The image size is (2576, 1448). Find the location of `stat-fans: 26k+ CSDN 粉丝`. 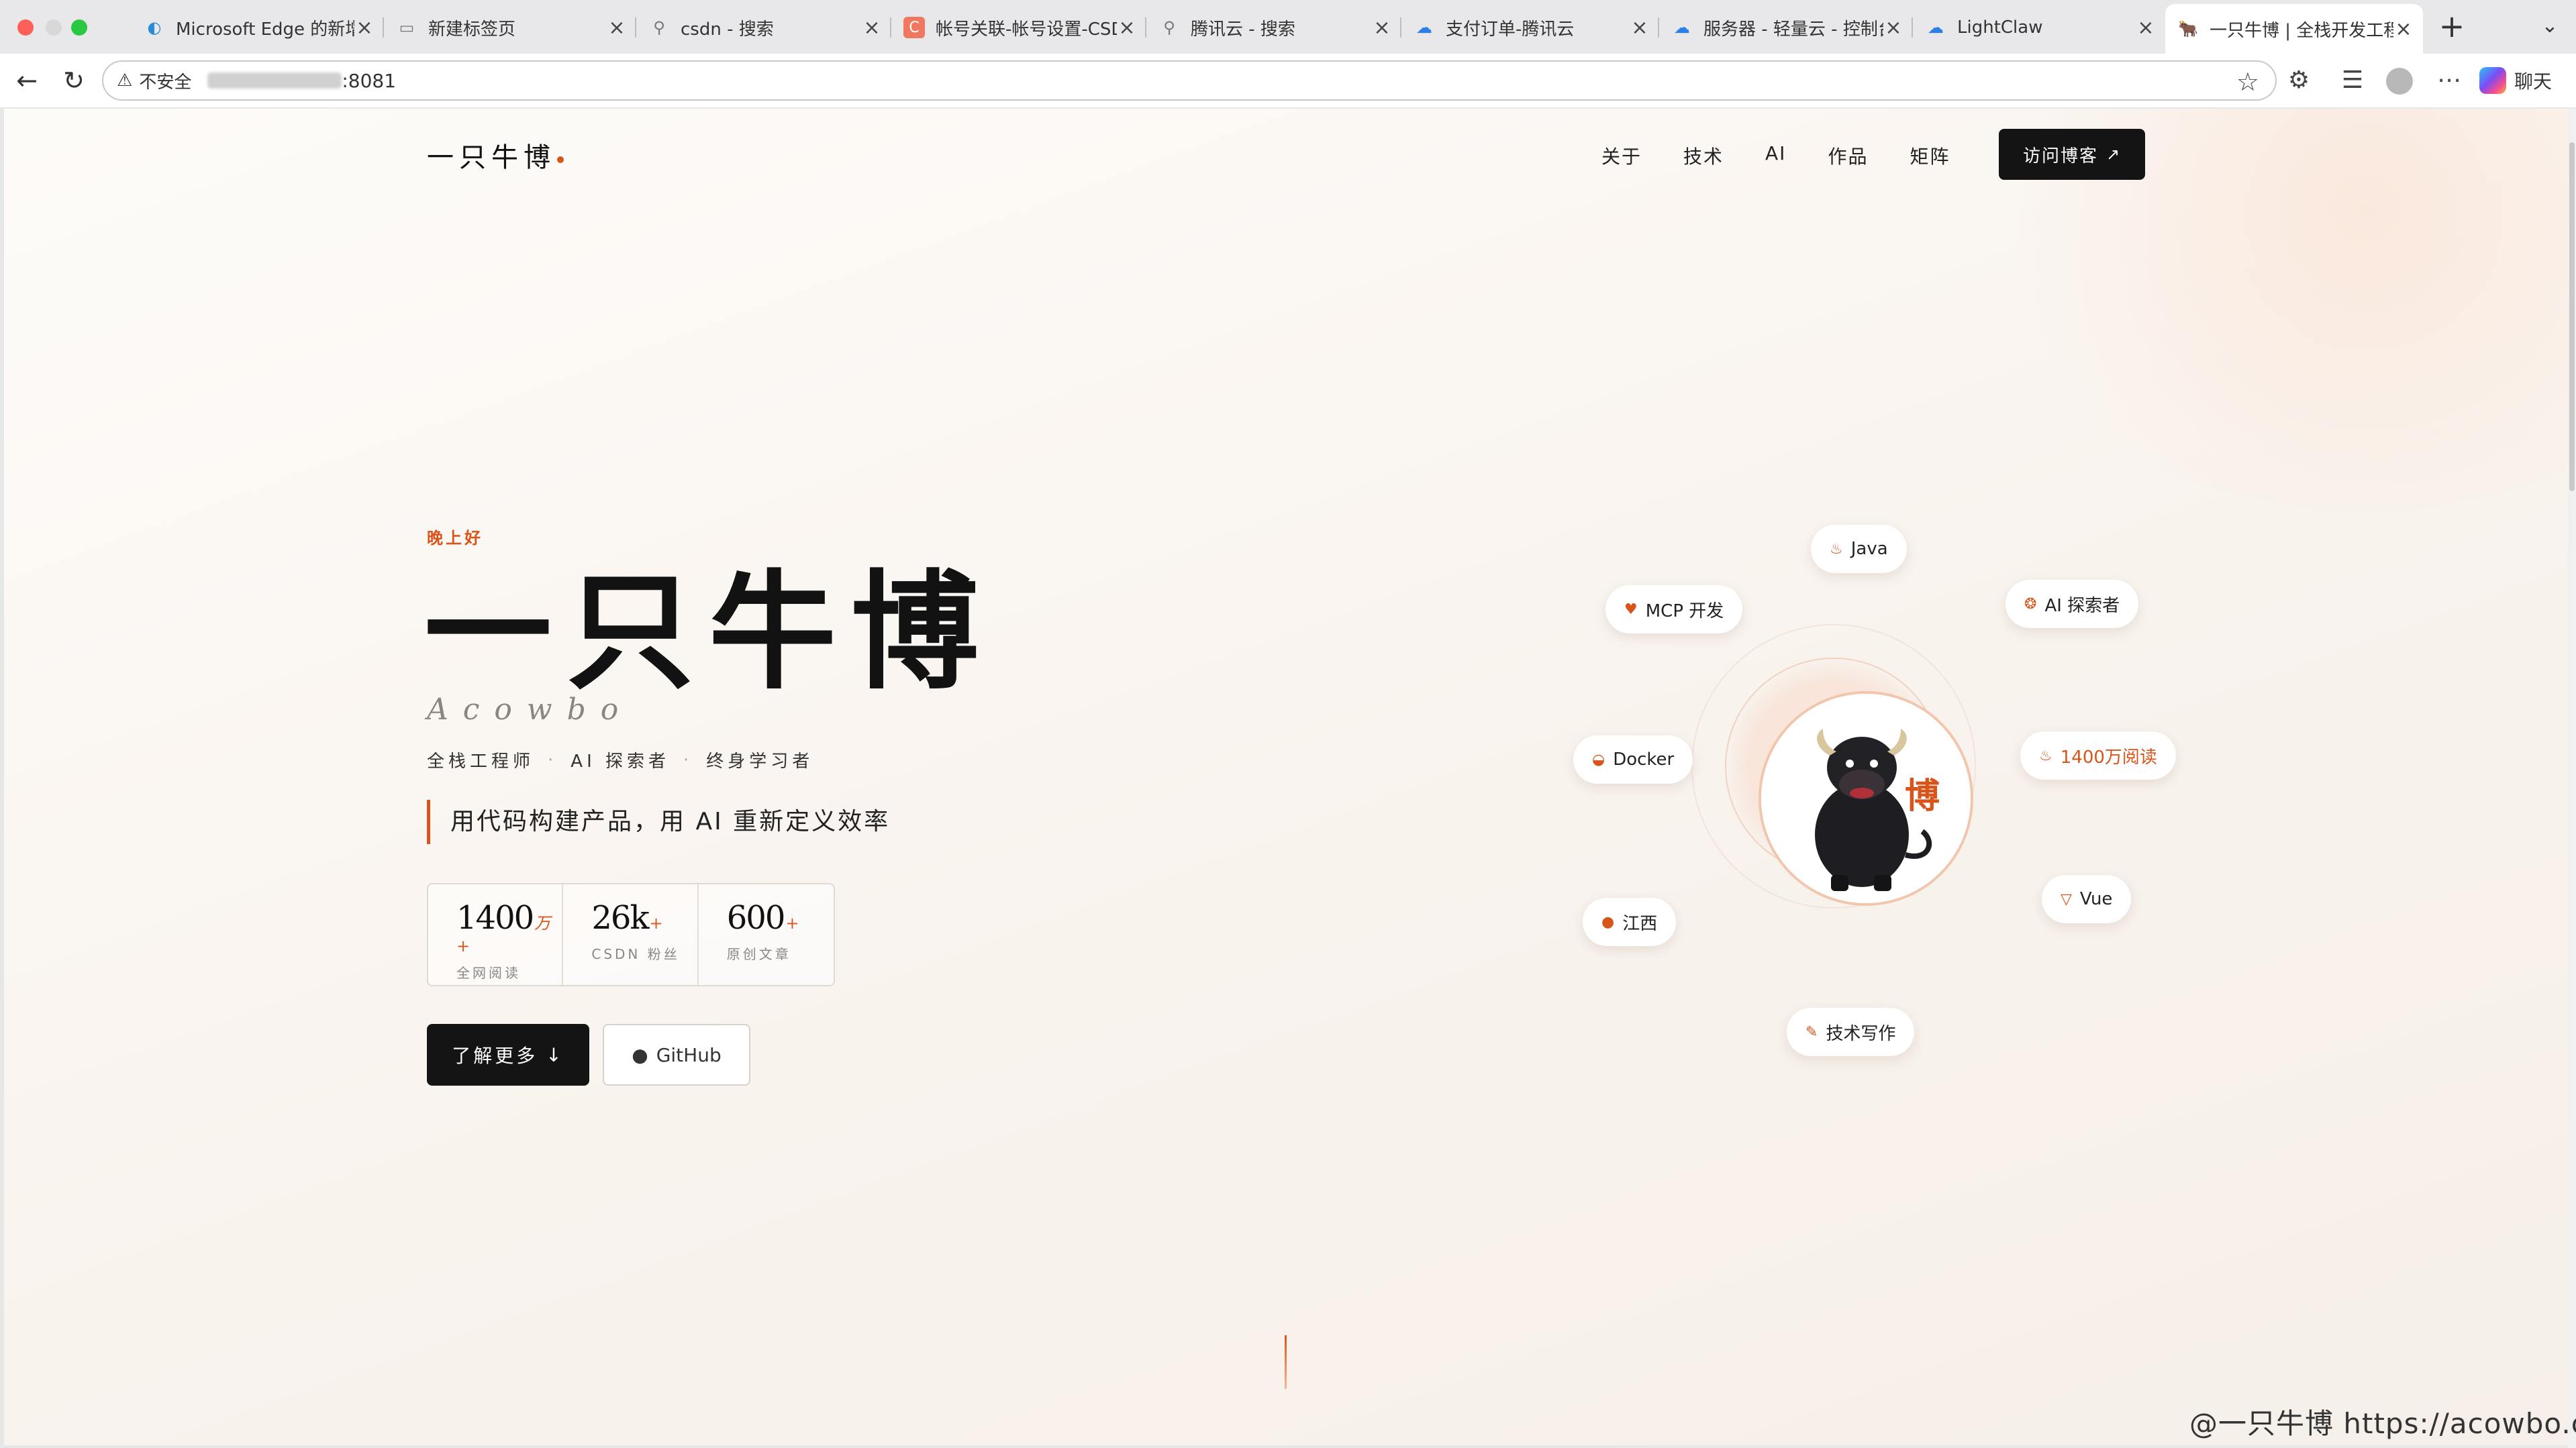

stat-fans: 26k+ CSDN 粉丝 is located at coordinates (631, 934).